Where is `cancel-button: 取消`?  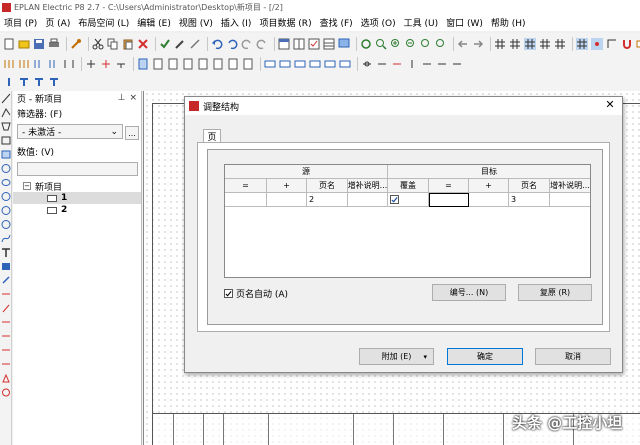 cancel-button: 取消 is located at coordinates (573, 356).